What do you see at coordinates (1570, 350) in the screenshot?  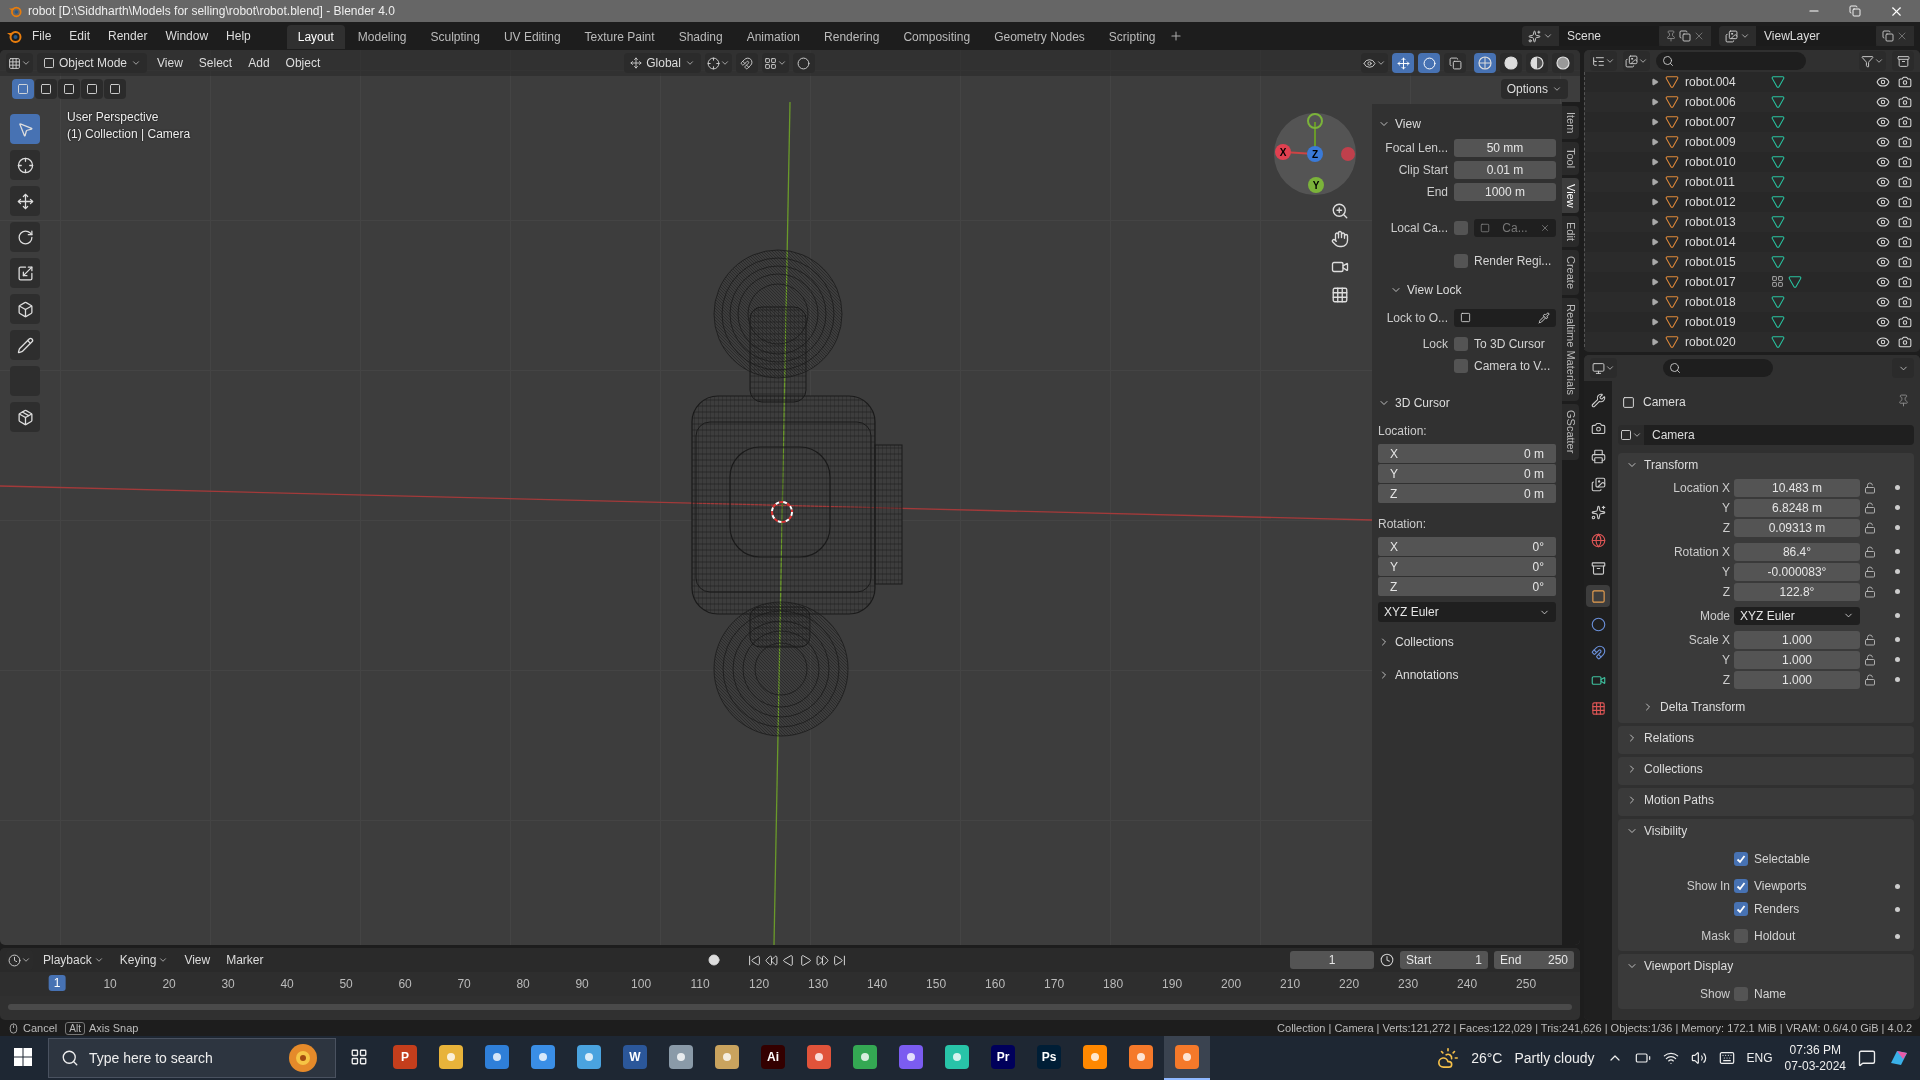 I see `sidebar-tab: Realtime Materials` at bounding box center [1570, 350].